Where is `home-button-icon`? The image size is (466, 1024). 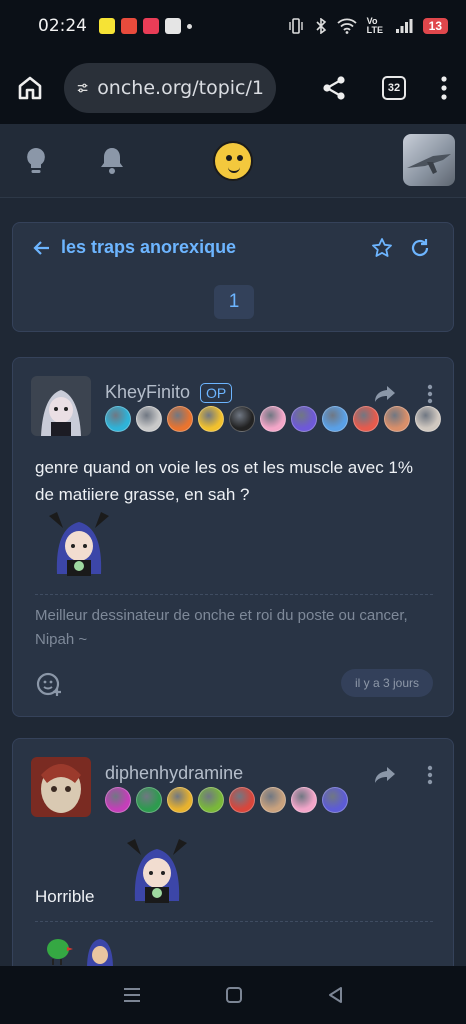 home-button-icon is located at coordinates (234, 995).